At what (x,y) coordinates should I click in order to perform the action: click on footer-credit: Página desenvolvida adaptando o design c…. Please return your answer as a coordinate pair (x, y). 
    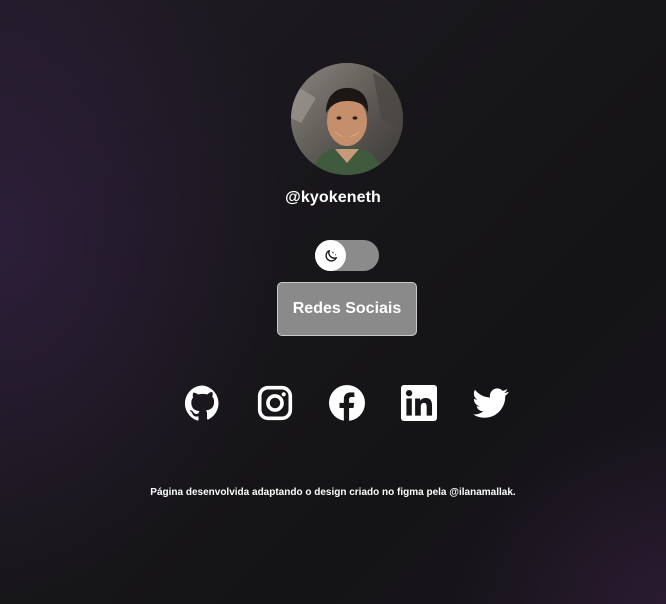
    Looking at the image, I should click on (333, 492).